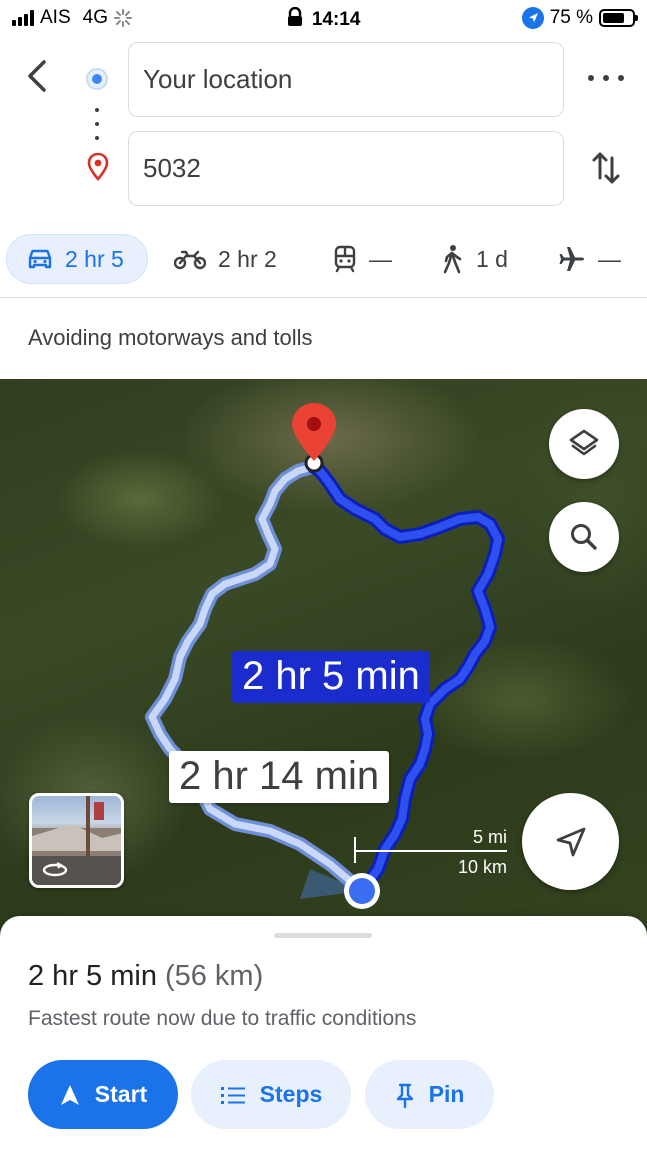 This screenshot has height=1150, width=647. Describe the element at coordinates (94, 258) in the screenshot. I see `tab-driving-label: 2 hr 5` at that location.